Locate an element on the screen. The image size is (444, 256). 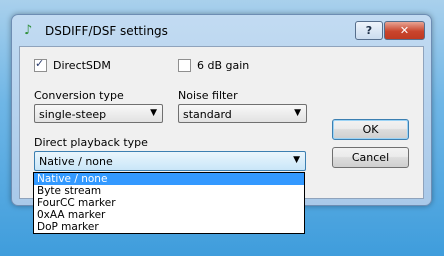
directsdm-label: DirectSDM is located at coordinates (82, 65).